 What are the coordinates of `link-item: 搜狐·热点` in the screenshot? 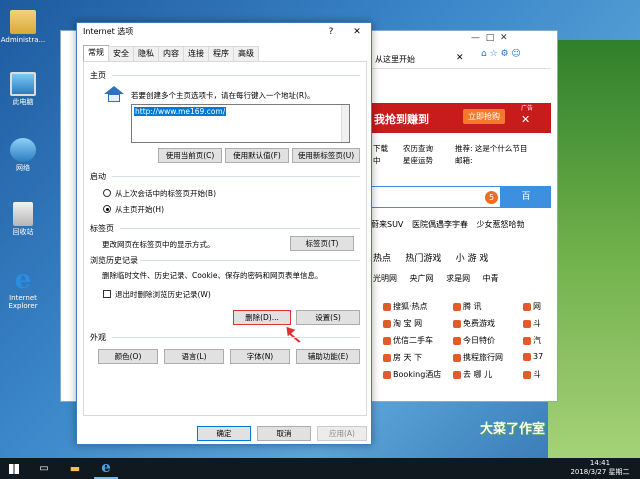 It's located at (405, 306).